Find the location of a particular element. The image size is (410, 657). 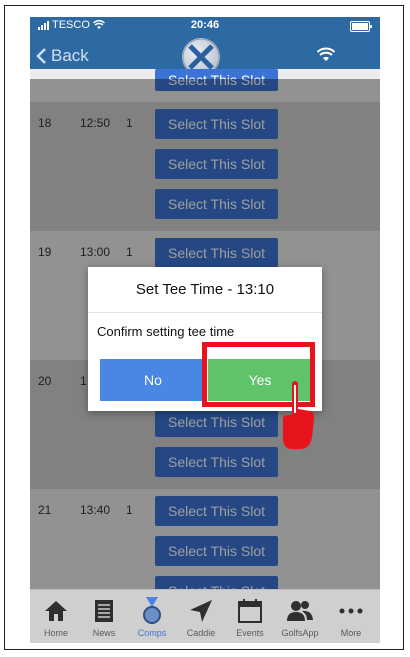

tab-news: News is located at coordinates (104, 616).